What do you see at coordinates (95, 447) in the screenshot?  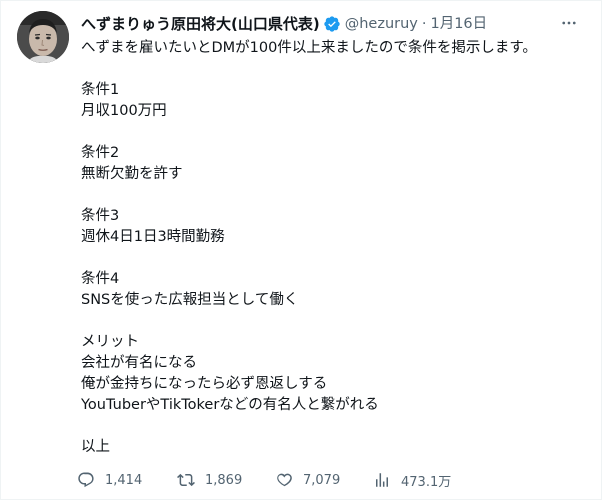 I see `tweet-ending: 以上` at bounding box center [95, 447].